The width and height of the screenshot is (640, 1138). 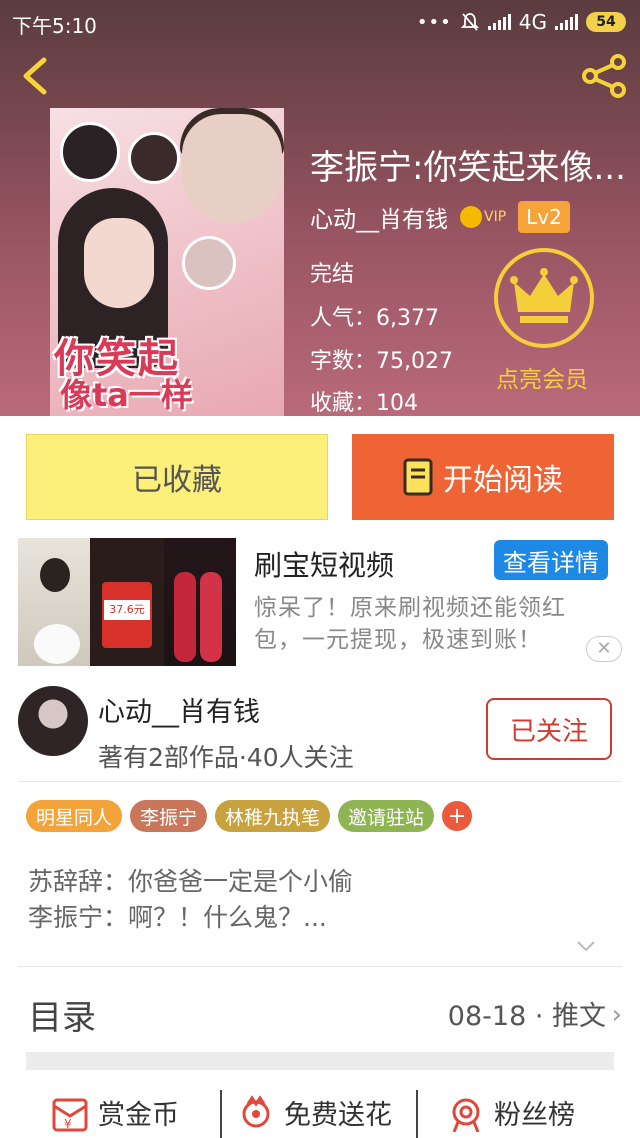 I want to click on back-arrow-icon, so click(x=35, y=76).